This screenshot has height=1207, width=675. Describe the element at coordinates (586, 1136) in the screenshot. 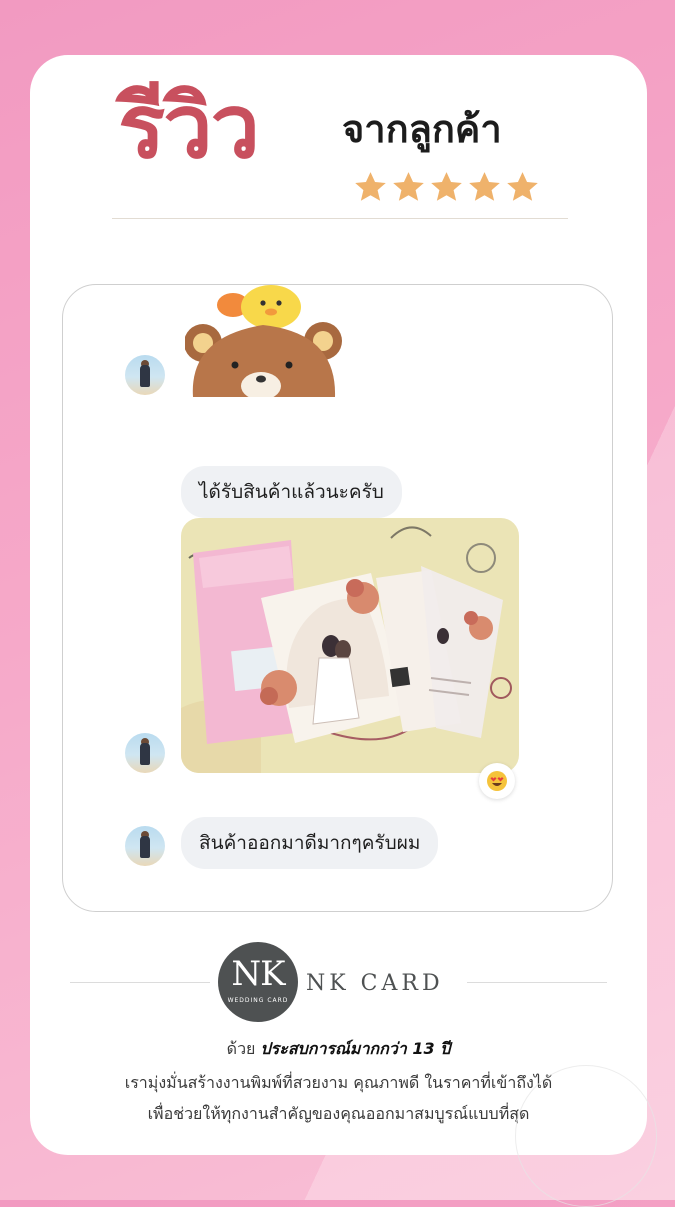

I see `decorative-circle` at that location.